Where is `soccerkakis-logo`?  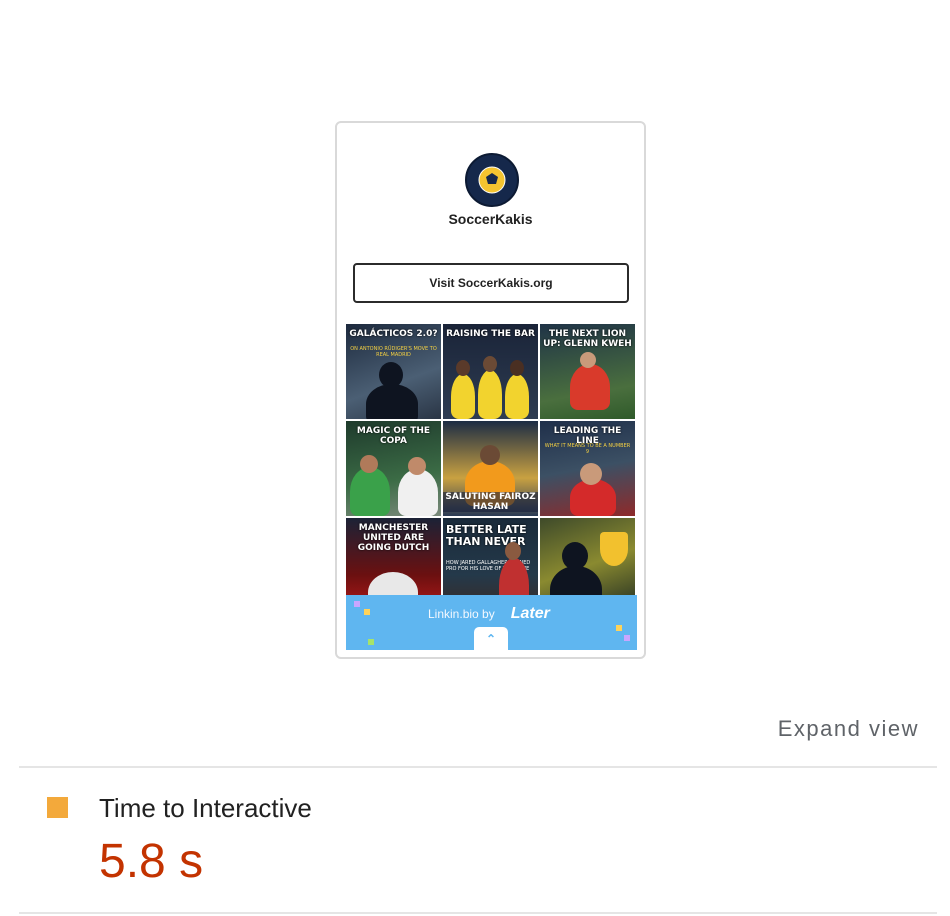 soccerkakis-logo is located at coordinates (492, 180).